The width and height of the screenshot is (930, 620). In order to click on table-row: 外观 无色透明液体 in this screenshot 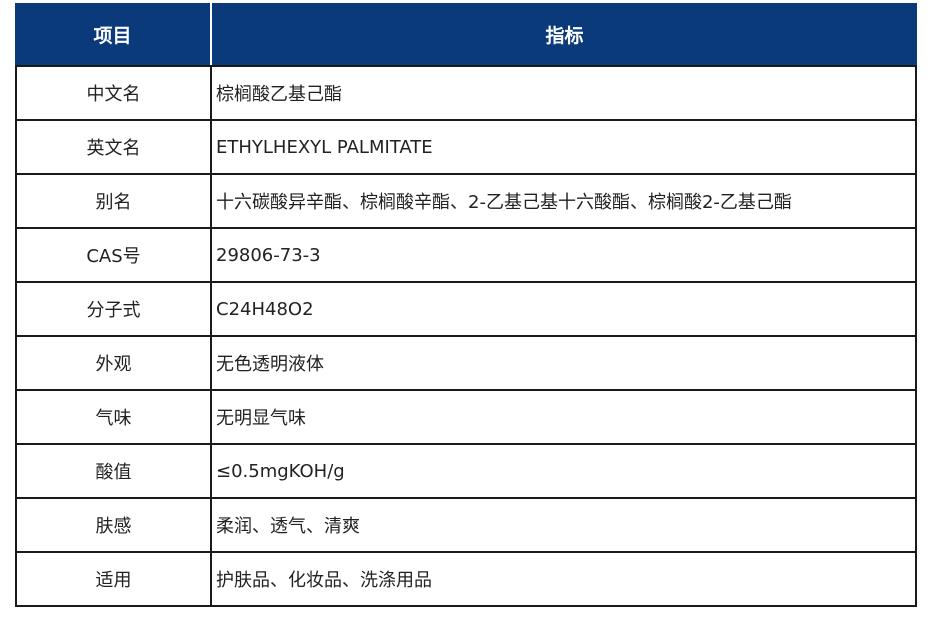, I will do `click(466, 362)`.